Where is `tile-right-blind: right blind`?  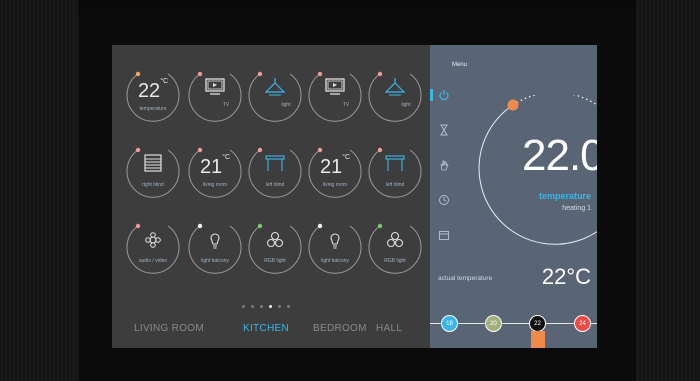 tile-right-blind: right blind is located at coordinates (153, 171).